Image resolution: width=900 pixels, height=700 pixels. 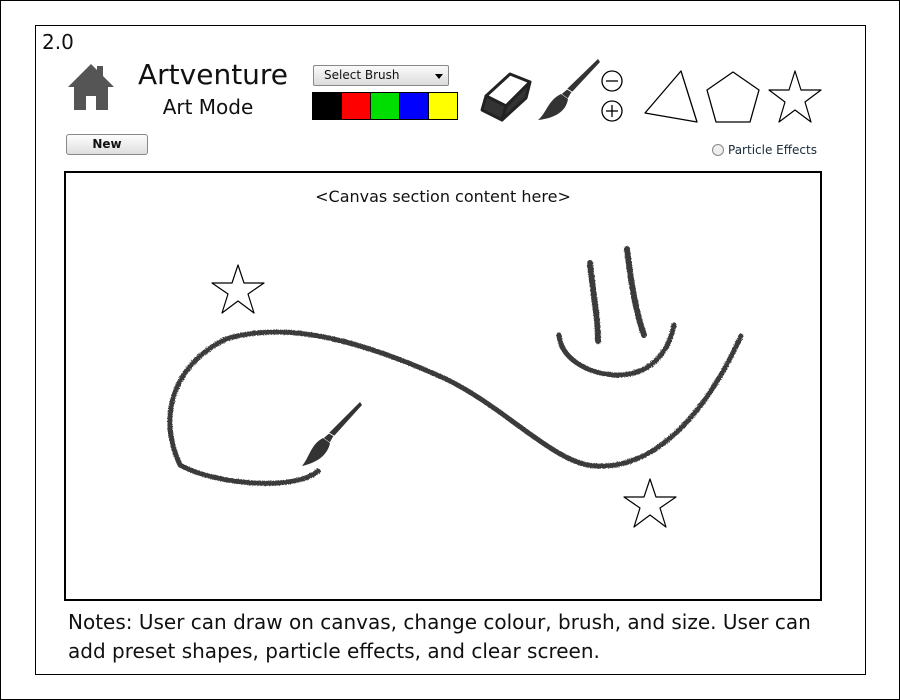 I want to click on app-title: Artventure, so click(x=213, y=74).